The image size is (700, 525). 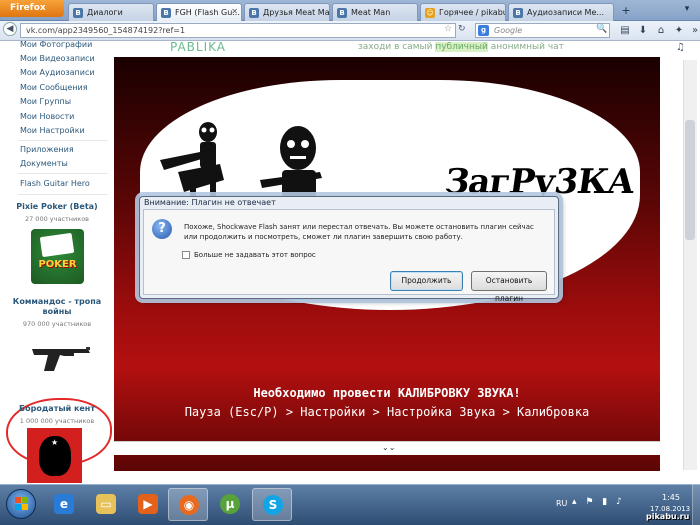 I want to click on media-player-icon: ▶, so click(x=148, y=504).